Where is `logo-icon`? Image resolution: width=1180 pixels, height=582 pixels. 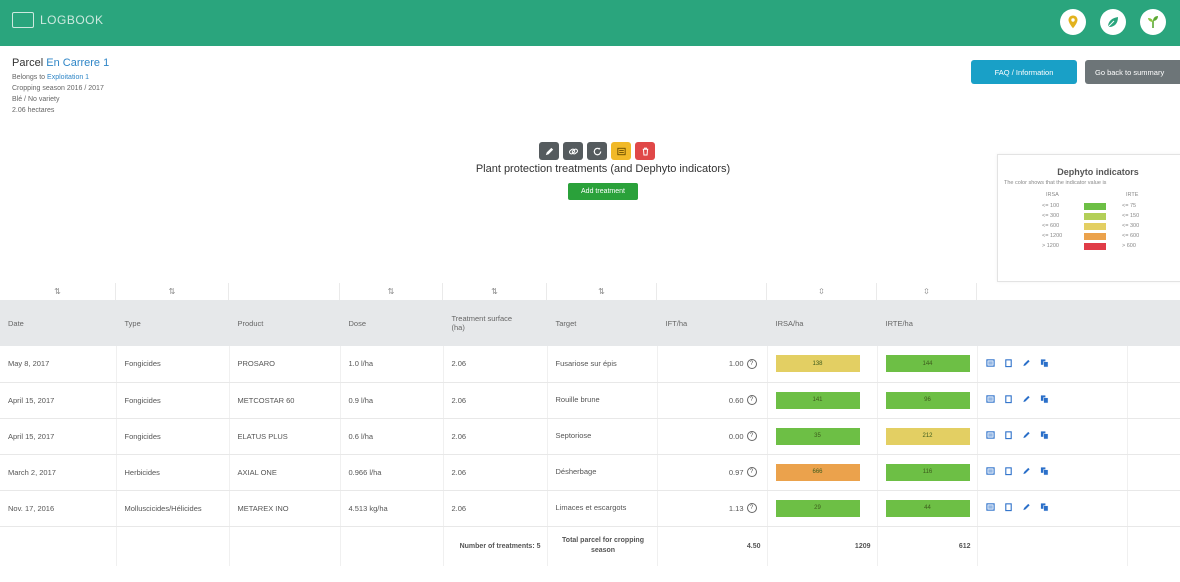 logo-icon is located at coordinates (23, 20).